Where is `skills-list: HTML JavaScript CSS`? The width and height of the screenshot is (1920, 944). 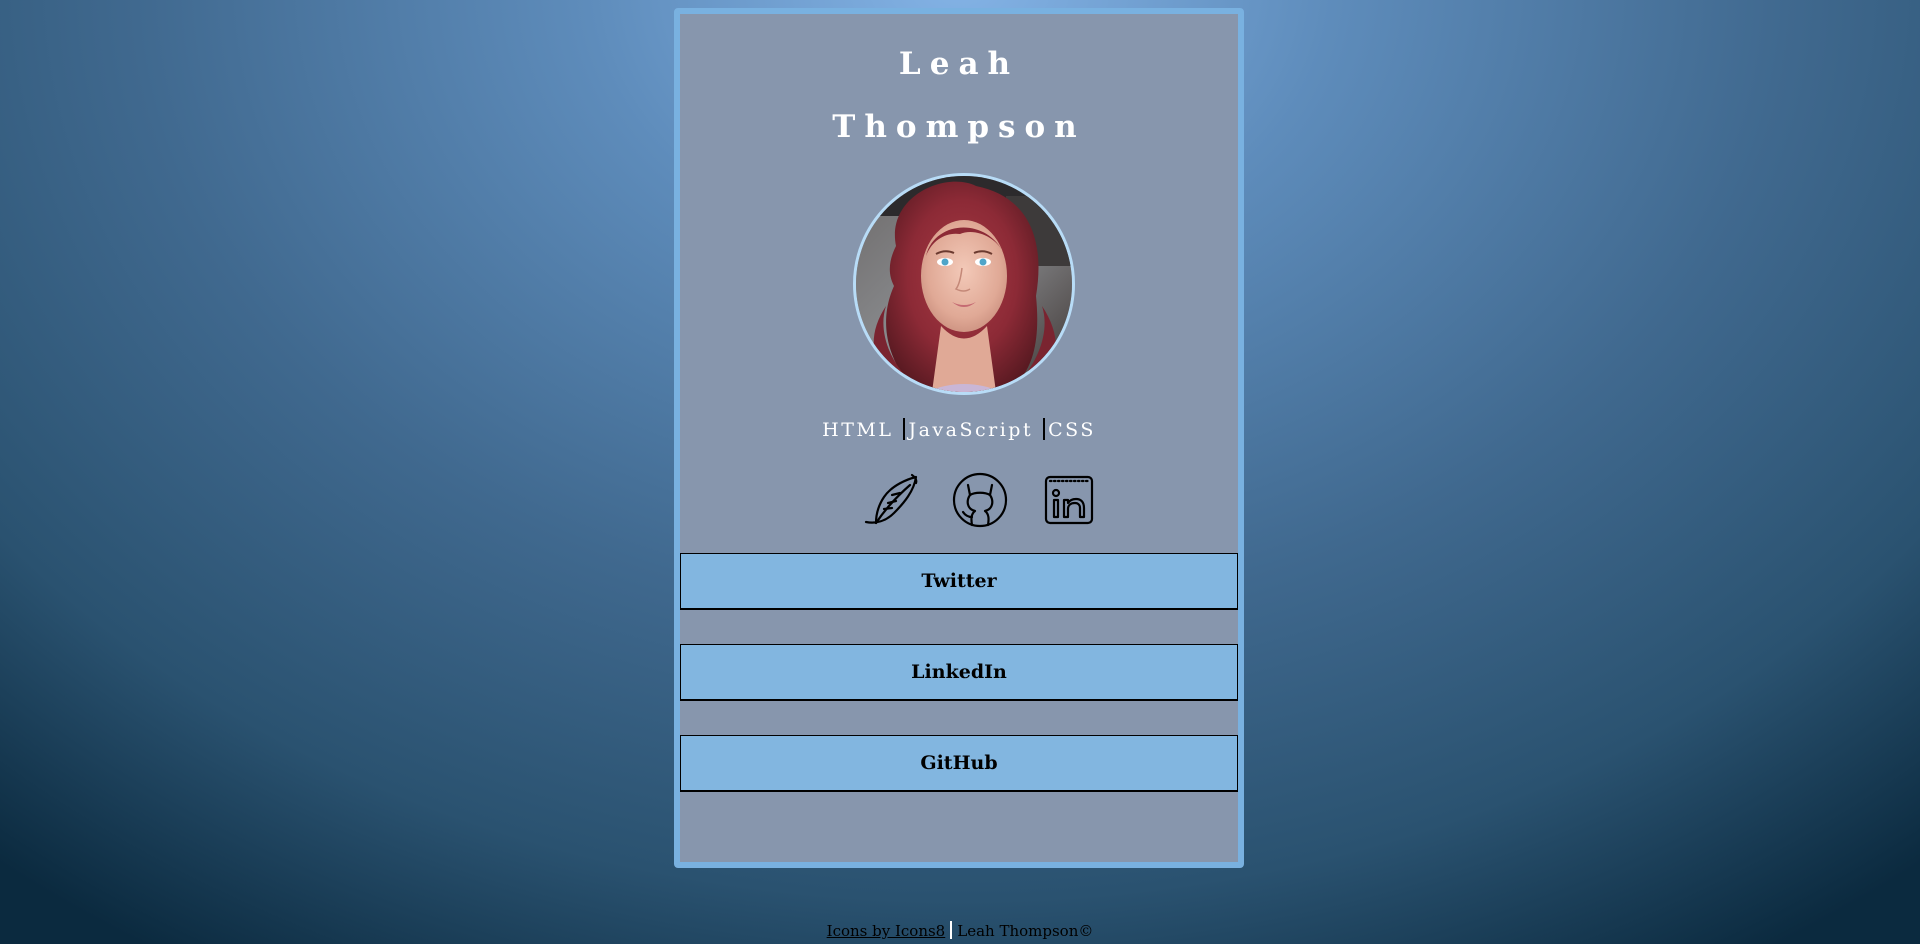 skills-list: HTML JavaScript CSS is located at coordinates (959, 429).